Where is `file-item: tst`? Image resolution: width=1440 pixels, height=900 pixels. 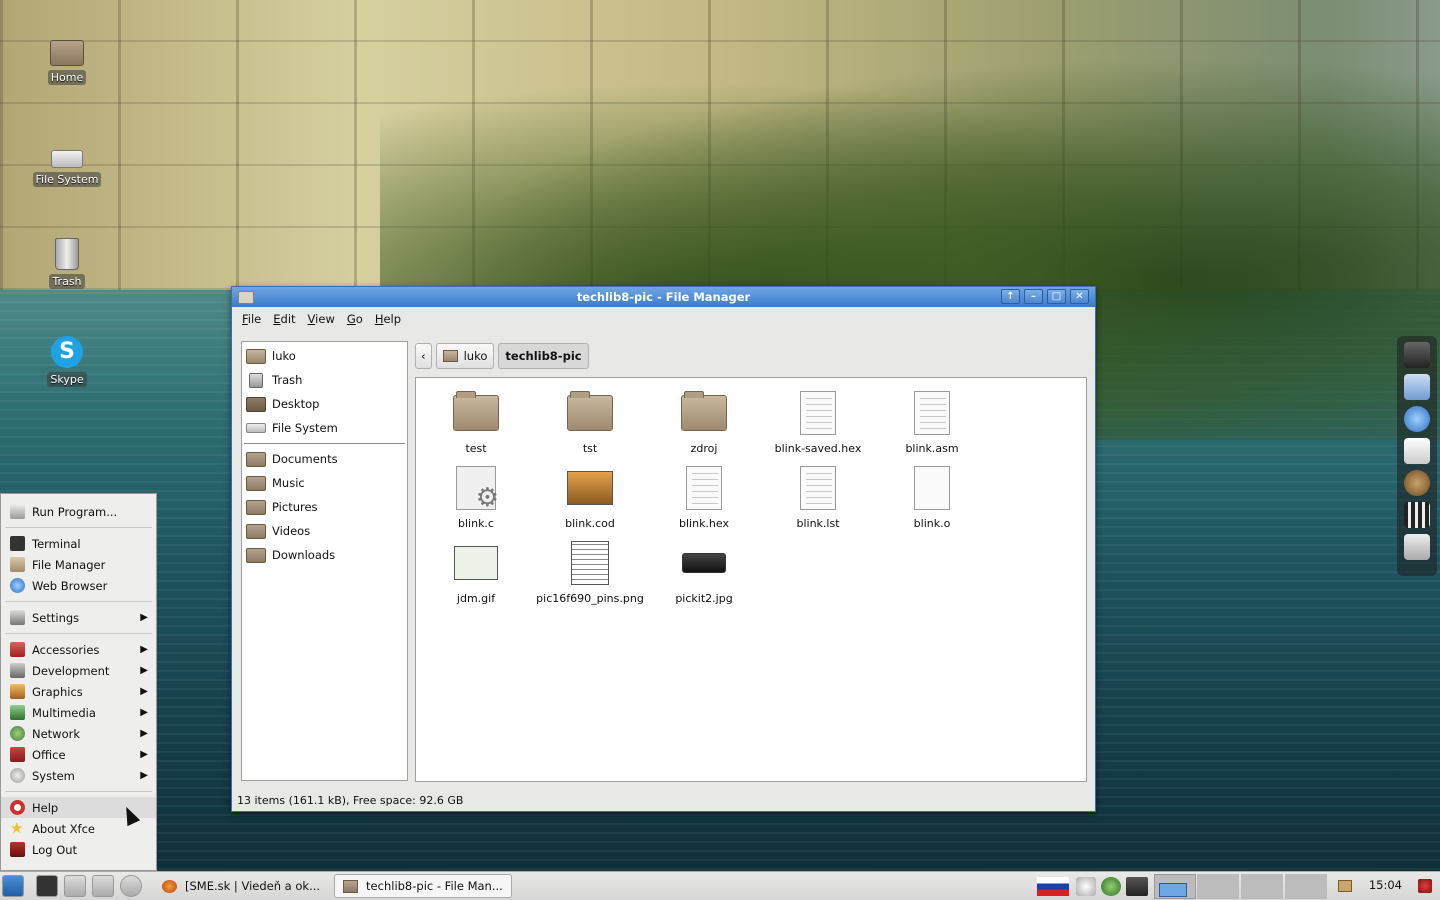
file-item: tst is located at coordinates (590, 421).